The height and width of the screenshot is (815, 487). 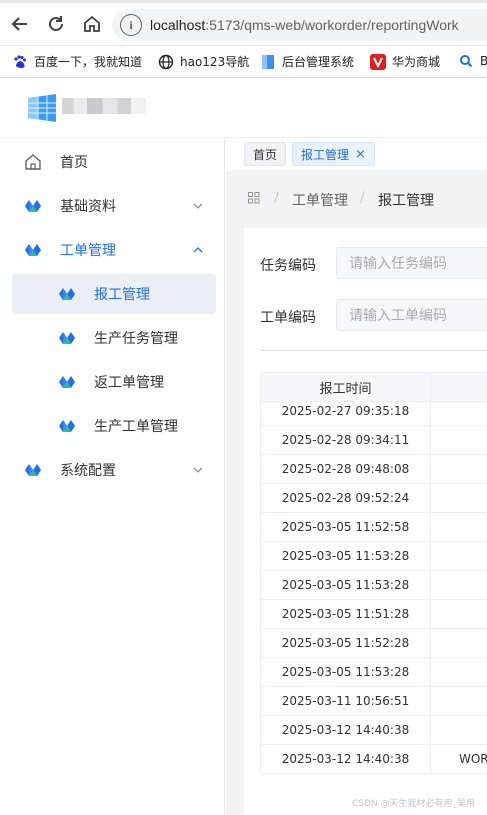 I want to click on huawei-vmall-icon, so click(x=378, y=61).